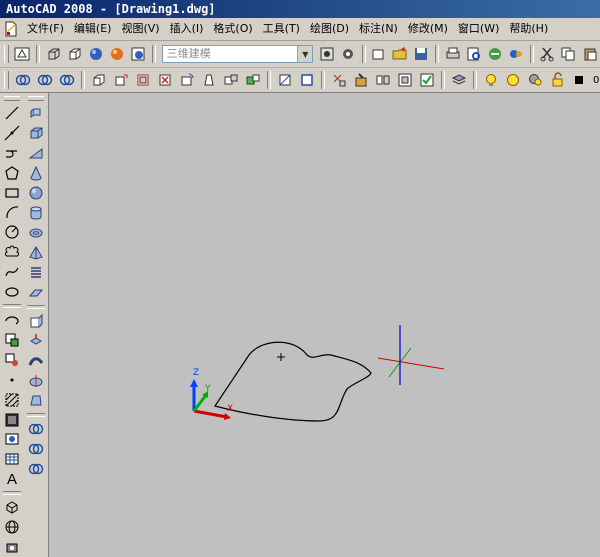 This screenshot has height=557, width=600. I want to click on sphere-icon, so click(36, 193).